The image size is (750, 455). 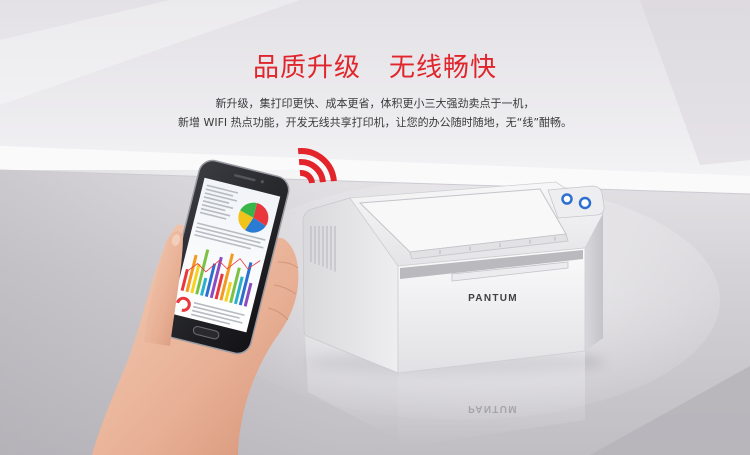 What do you see at coordinates (443, 68) in the screenshot?
I see `headline-part-wireless: 无线畅快` at bounding box center [443, 68].